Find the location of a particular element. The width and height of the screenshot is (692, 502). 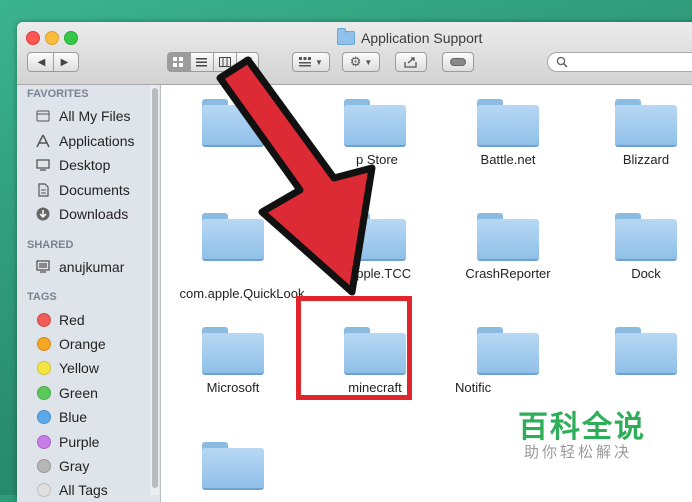

watermark-title: 百科全说 is located at coordinates (582, 427).